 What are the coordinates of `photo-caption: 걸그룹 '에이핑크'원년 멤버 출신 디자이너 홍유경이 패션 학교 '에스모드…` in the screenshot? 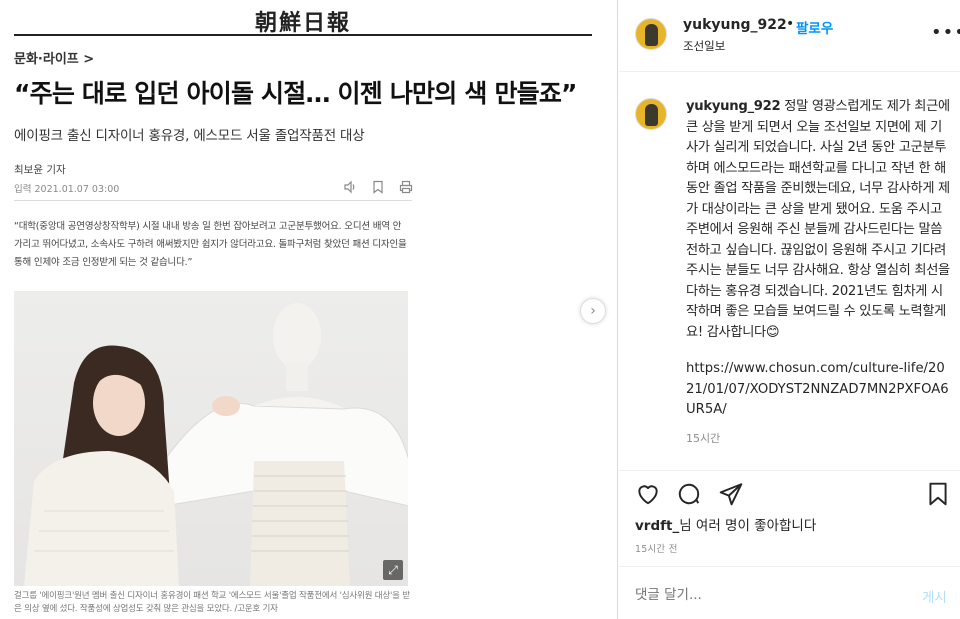 It's located at (212, 602).